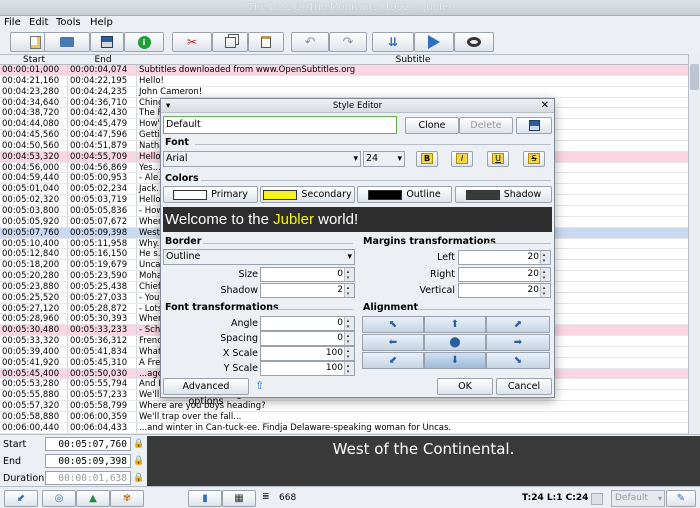 The height and width of the screenshot is (508, 700). I want to click on clone-button: Clone, so click(432, 125).